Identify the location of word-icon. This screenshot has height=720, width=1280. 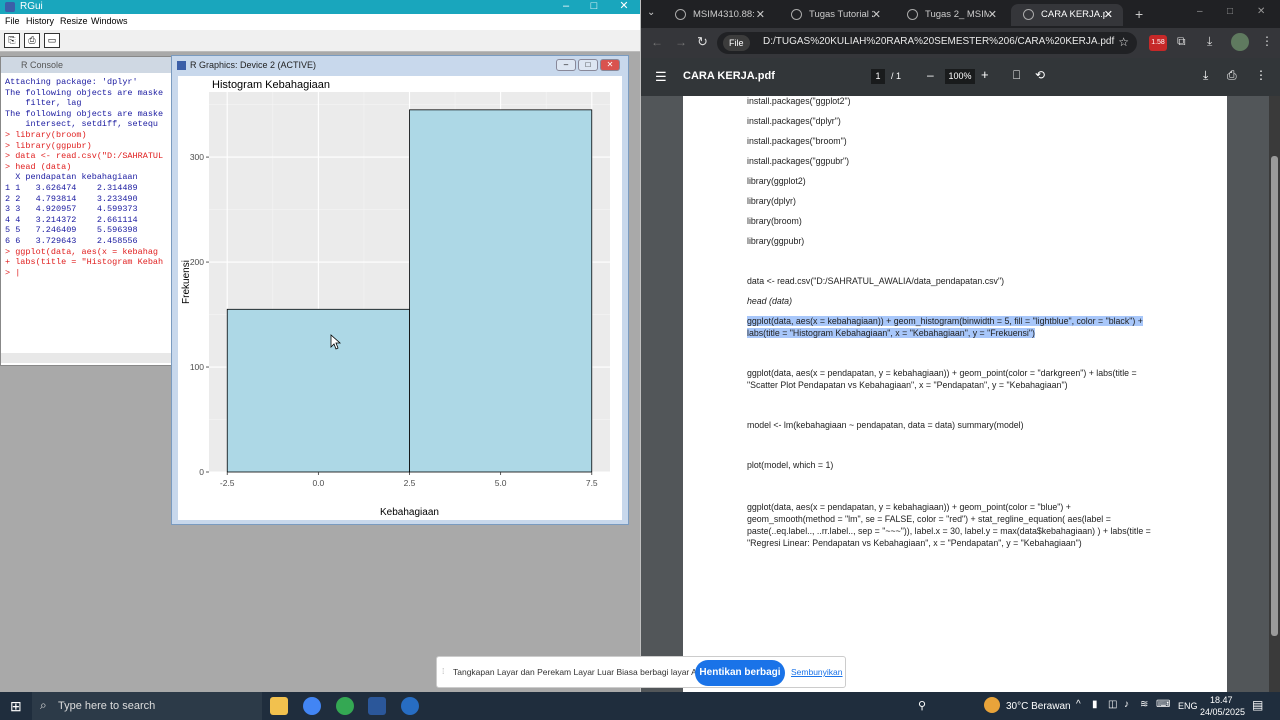
(377, 706).